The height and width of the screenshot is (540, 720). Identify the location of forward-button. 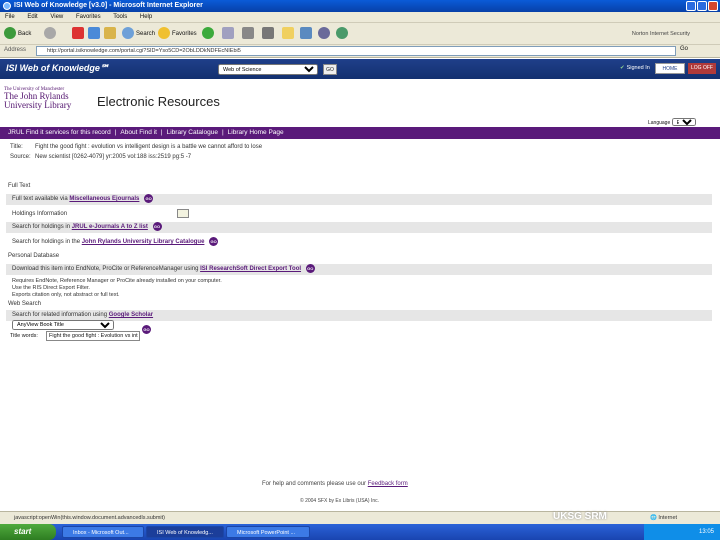
(51, 34).